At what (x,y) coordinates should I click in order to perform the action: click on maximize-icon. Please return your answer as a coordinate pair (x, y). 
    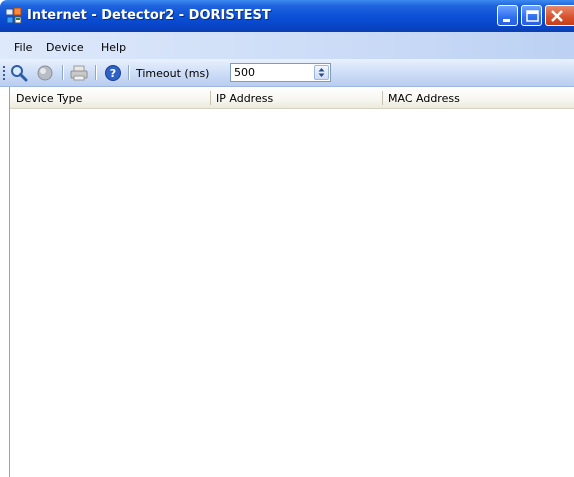
    Looking at the image, I should click on (532, 16).